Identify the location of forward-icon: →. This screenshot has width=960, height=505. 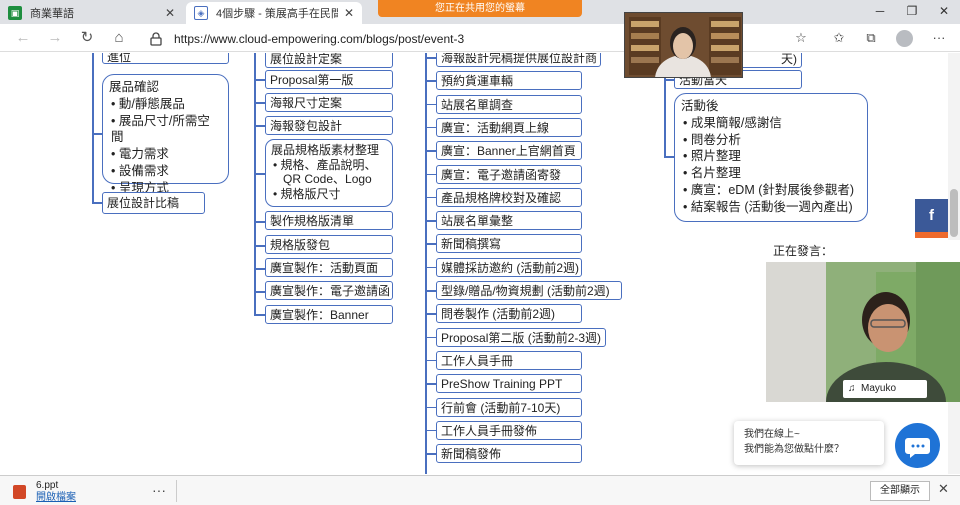
(55, 38).